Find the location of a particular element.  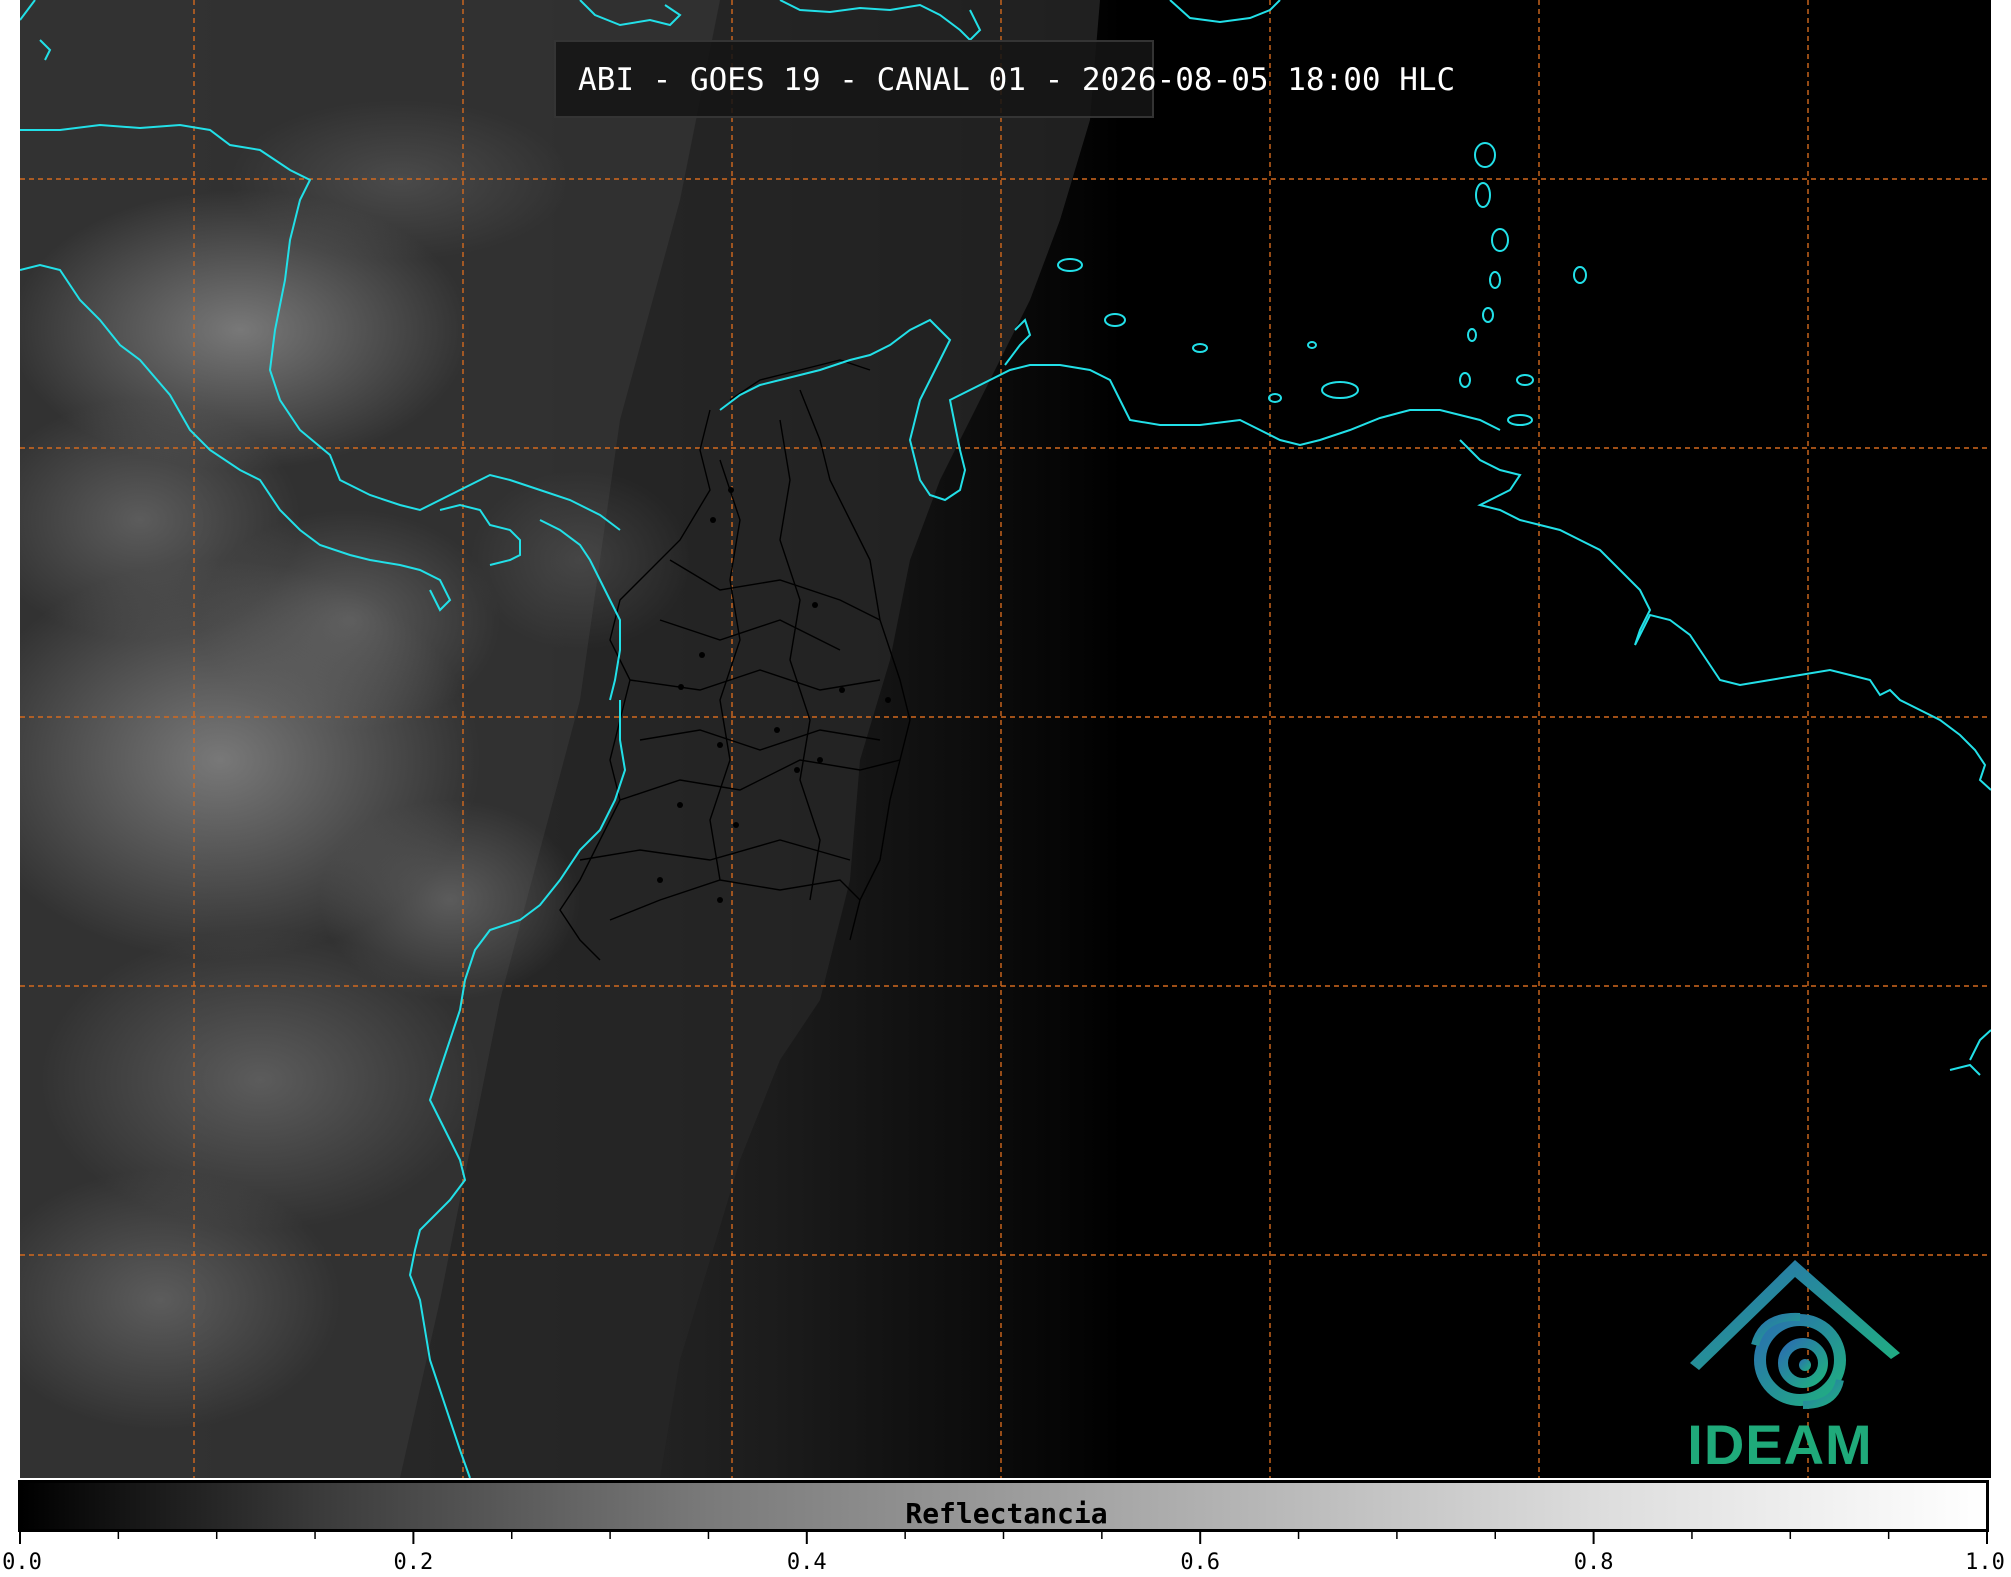

colorbar-tick-label: 0.6 is located at coordinates (1200, 1562).